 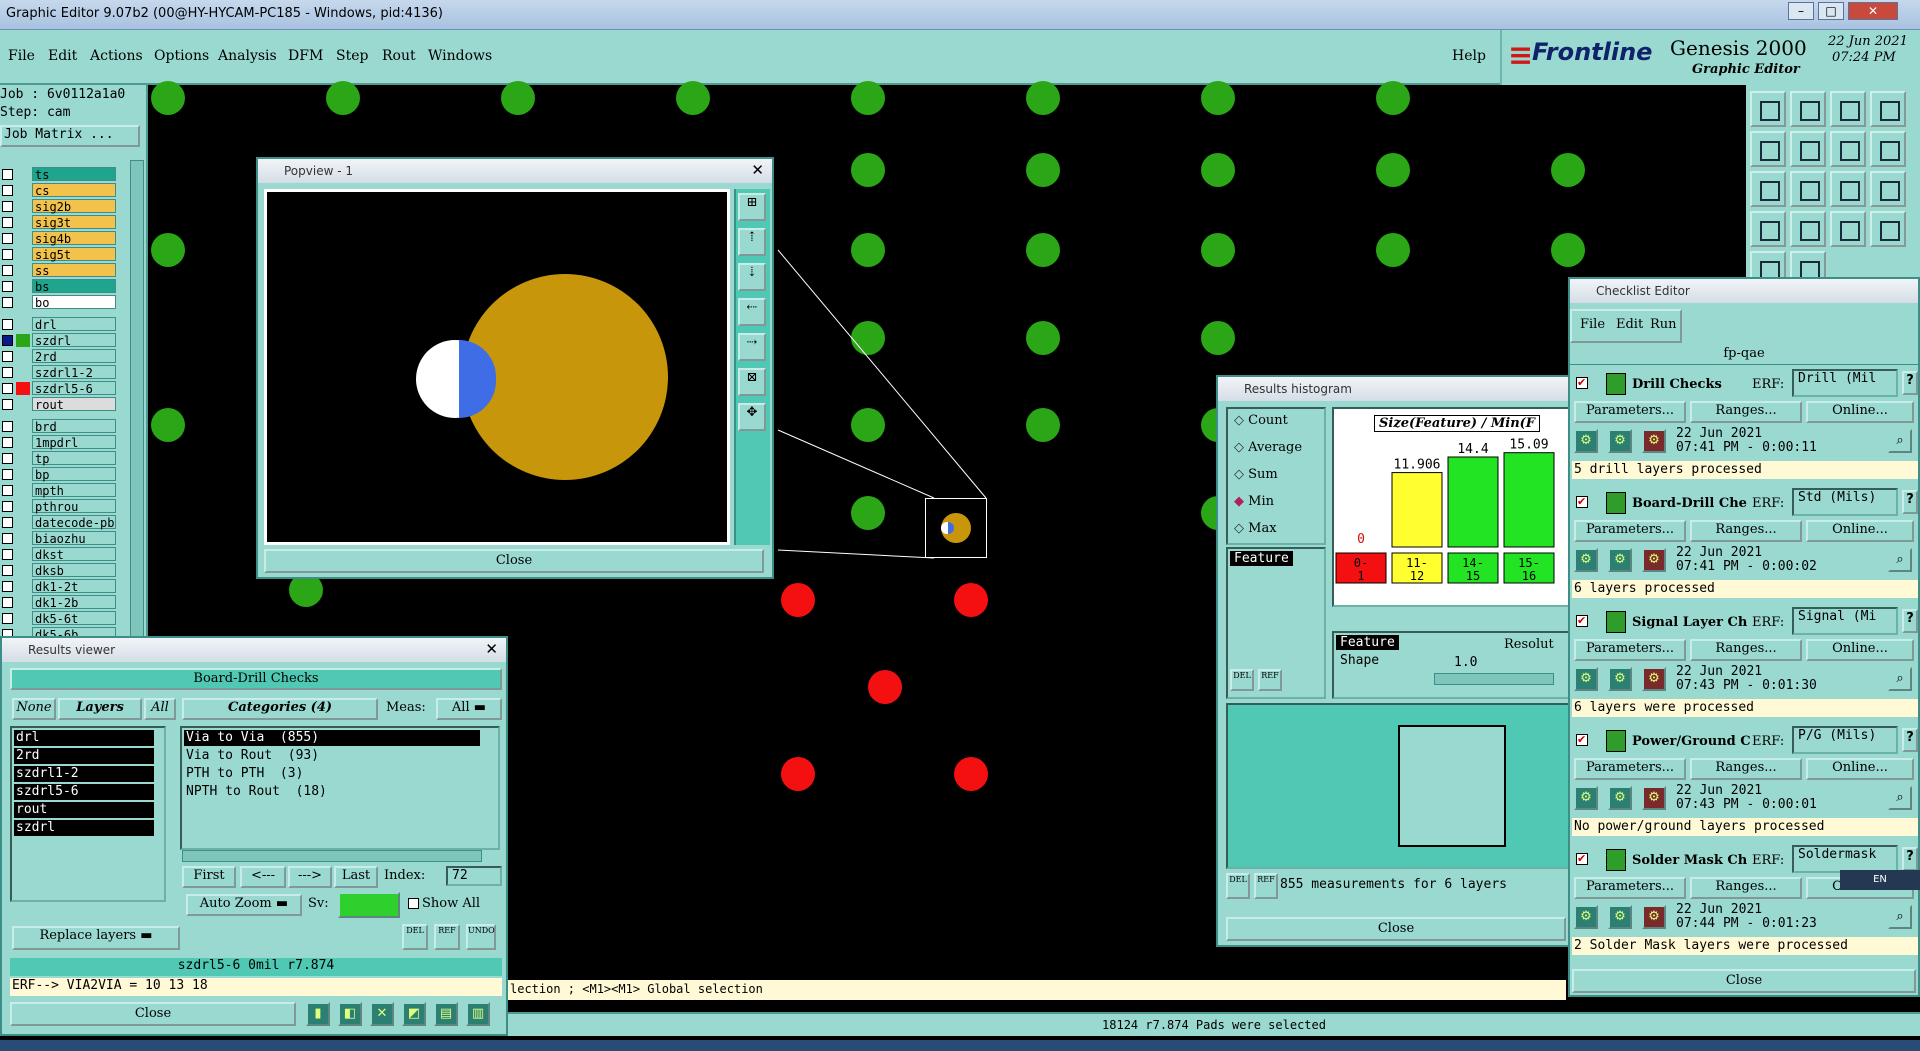 I want to click on menu-file: File, so click(x=21, y=56).